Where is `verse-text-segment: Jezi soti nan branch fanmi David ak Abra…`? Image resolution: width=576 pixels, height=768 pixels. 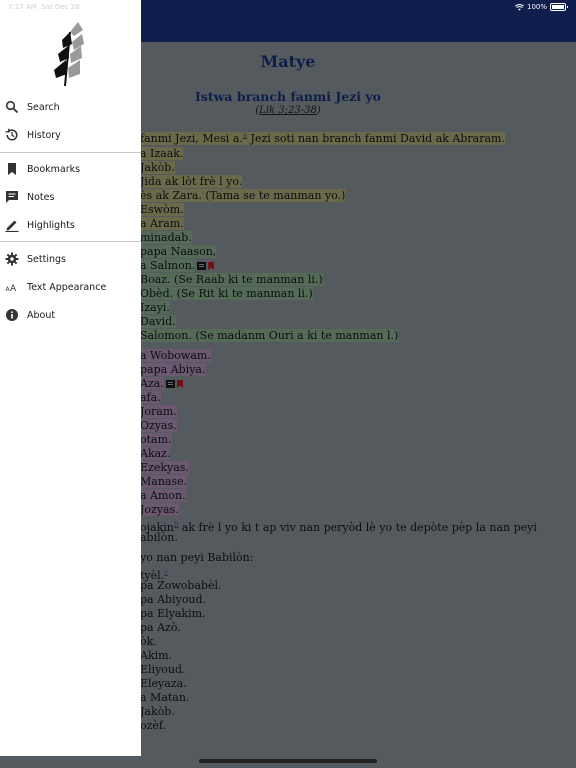
verse-text-segment: Jezi soti nan branch fanmi David ak Abra… is located at coordinates (376, 138).